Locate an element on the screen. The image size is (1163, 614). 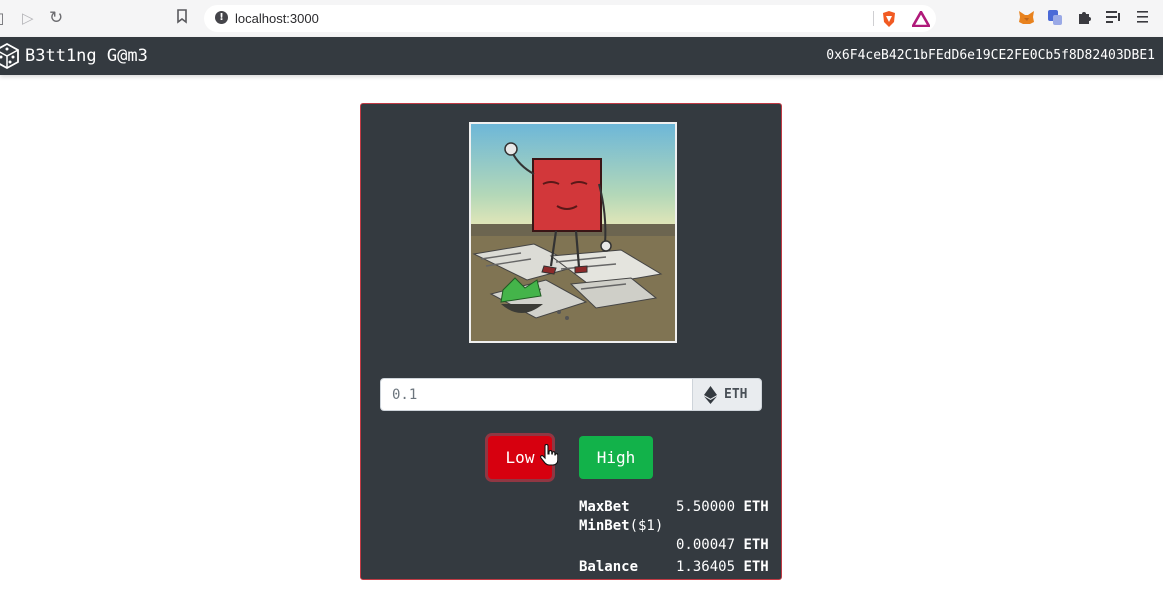
min-bet-label: MinBet is located at coordinates (604, 526).